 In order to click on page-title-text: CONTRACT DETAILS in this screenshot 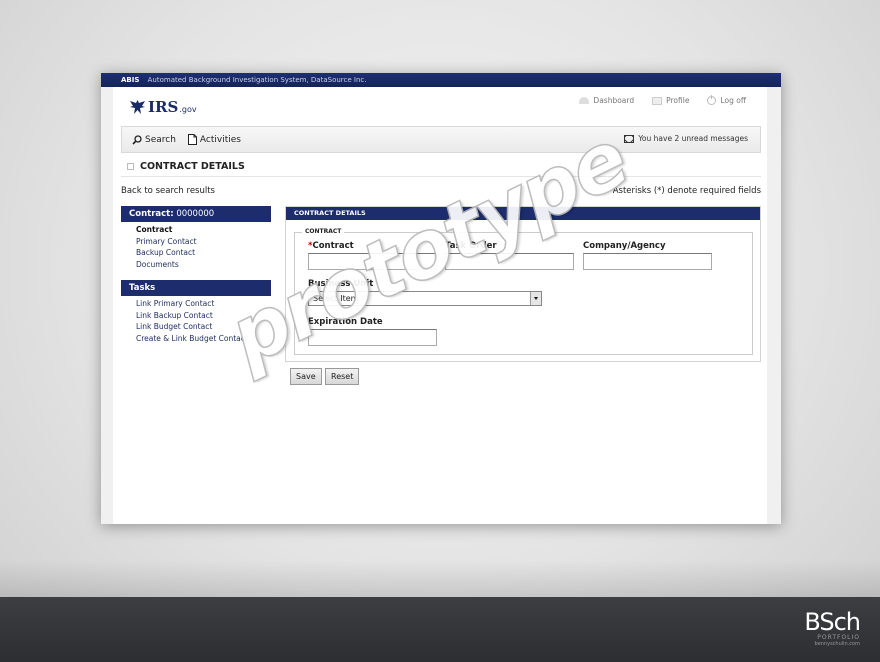, I will do `click(192, 166)`.